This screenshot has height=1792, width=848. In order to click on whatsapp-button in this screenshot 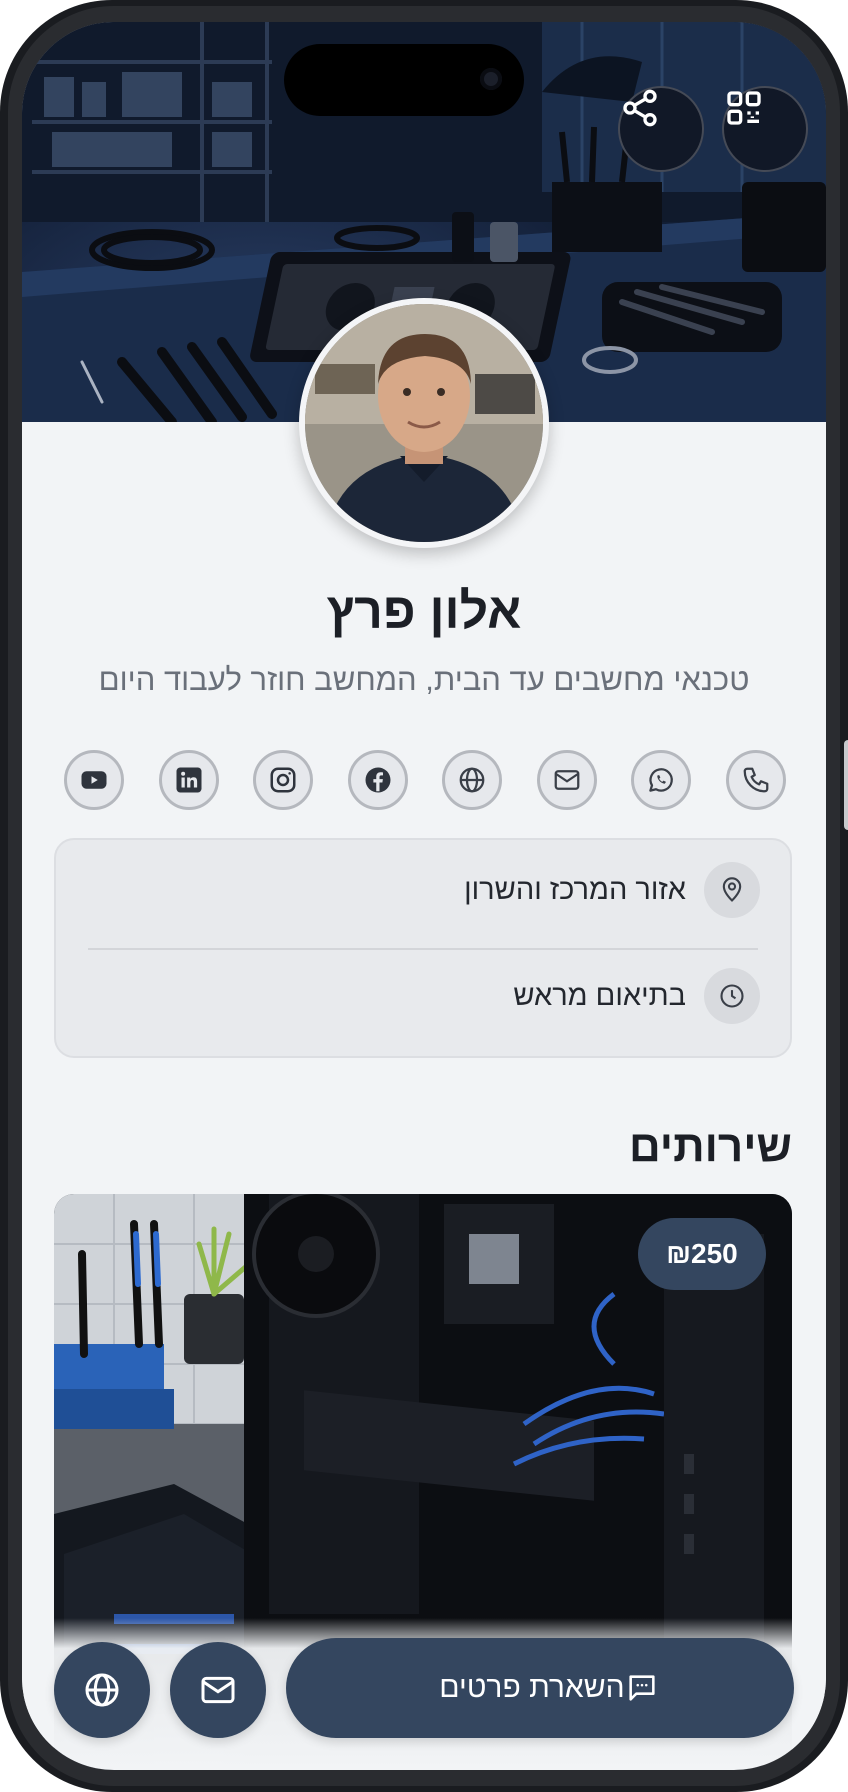, I will do `click(661, 780)`.